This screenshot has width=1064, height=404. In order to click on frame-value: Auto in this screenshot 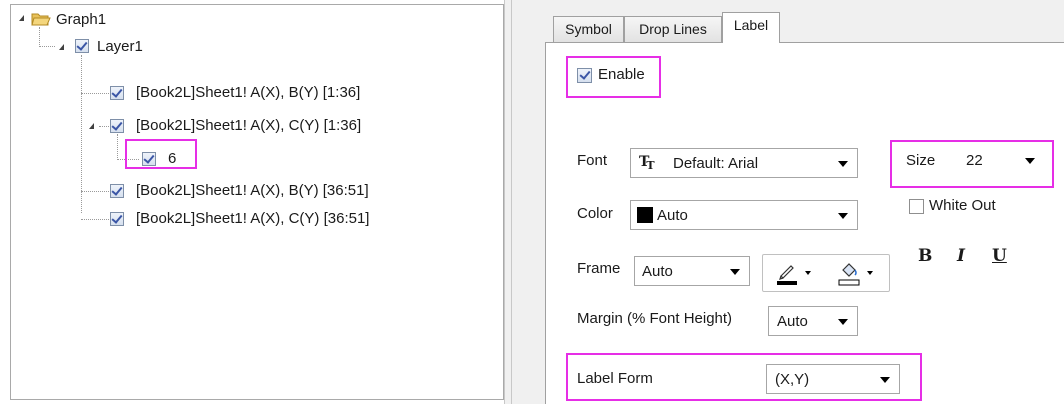, I will do `click(657, 271)`.